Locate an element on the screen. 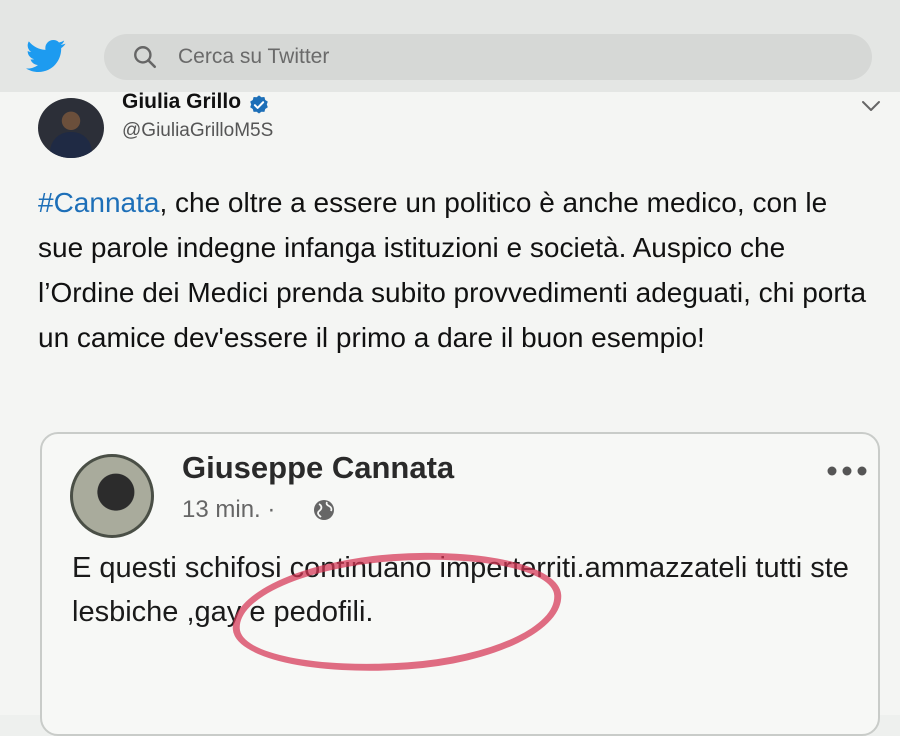 The width and height of the screenshot is (900, 736). quoted-author-avatar is located at coordinates (112, 496).